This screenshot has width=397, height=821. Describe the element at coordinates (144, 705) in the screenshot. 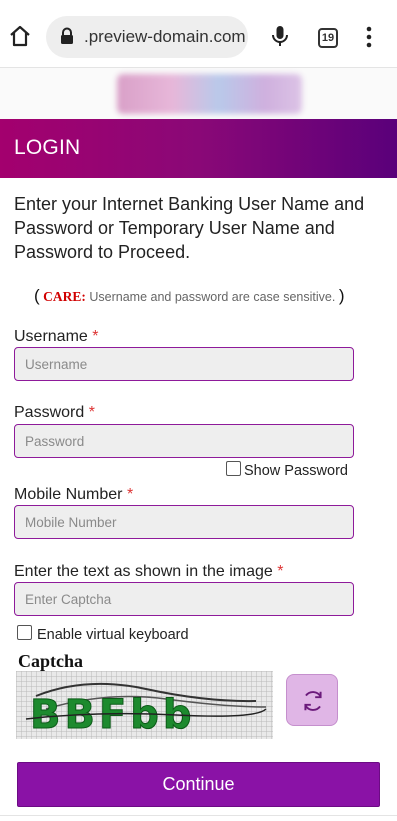

I see `captcha-image: BBFbb` at that location.